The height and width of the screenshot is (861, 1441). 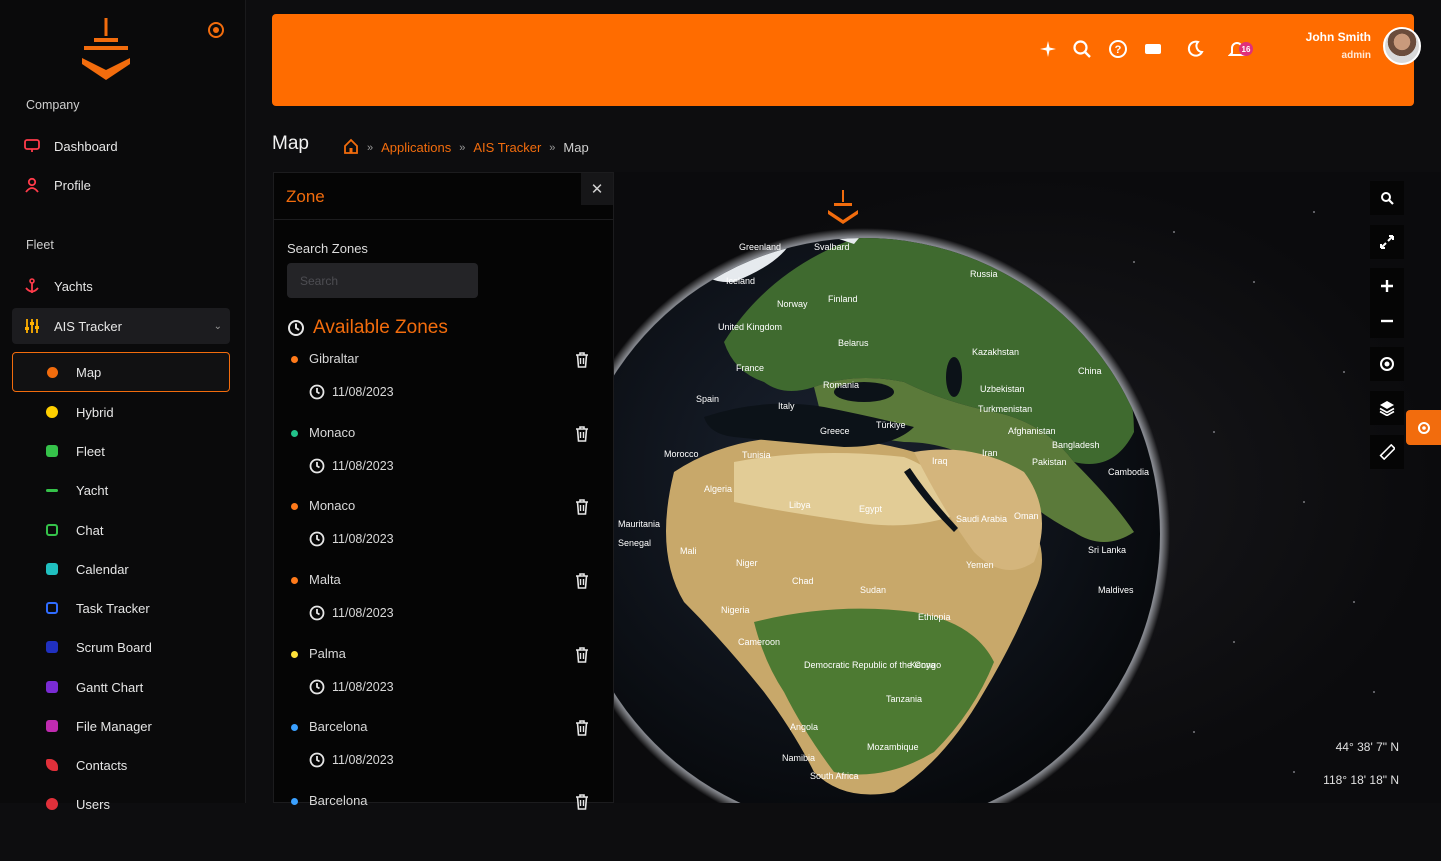 What do you see at coordinates (1082, 49) in the screenshot?
I see `search-icon` at bounding box center [1082, 49].